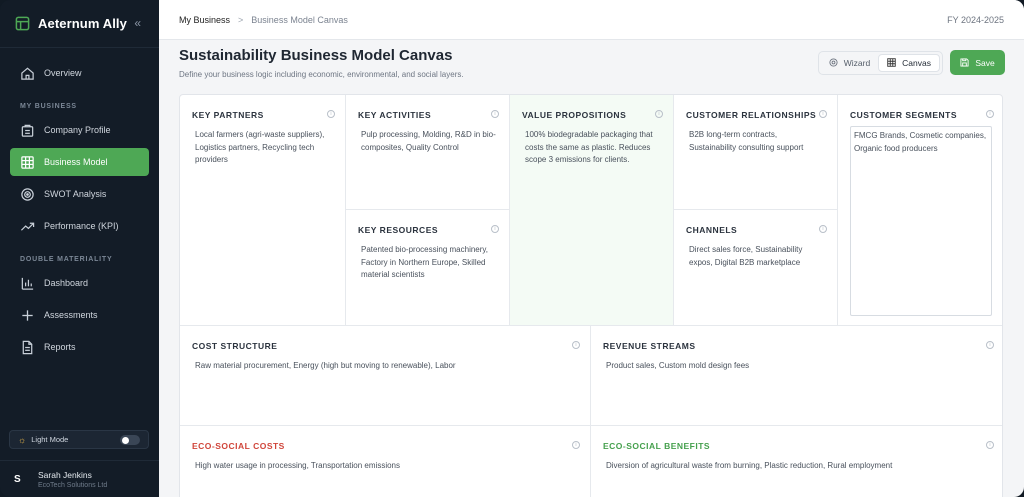 Image resolution: width=1024 pixels, height=497 pixels. What do you see at coordinates (27, 194) in the screenshot?
I see `target-icon` at bounding box center [27, 194].